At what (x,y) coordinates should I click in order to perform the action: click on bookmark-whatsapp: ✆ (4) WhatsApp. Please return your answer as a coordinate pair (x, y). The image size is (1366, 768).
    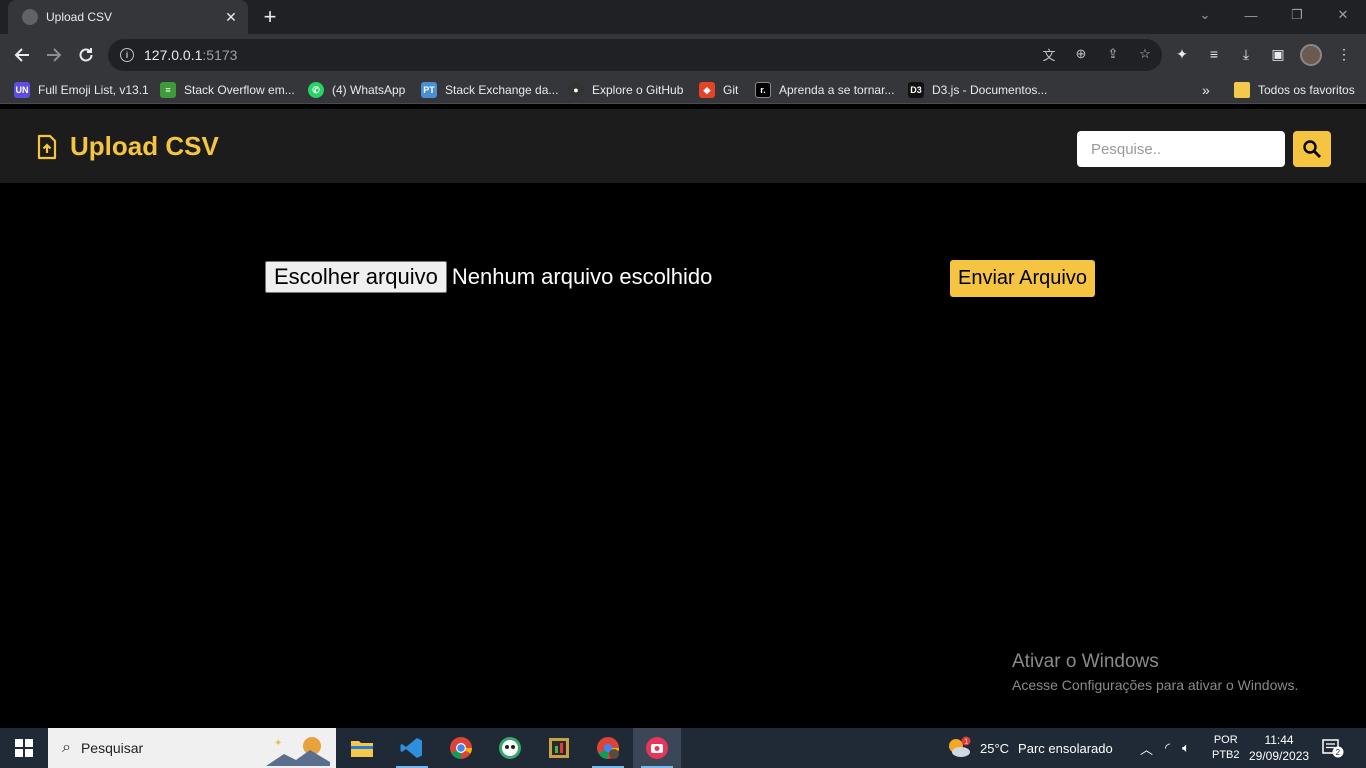
    Looking at the image, I should click on (356, 90).